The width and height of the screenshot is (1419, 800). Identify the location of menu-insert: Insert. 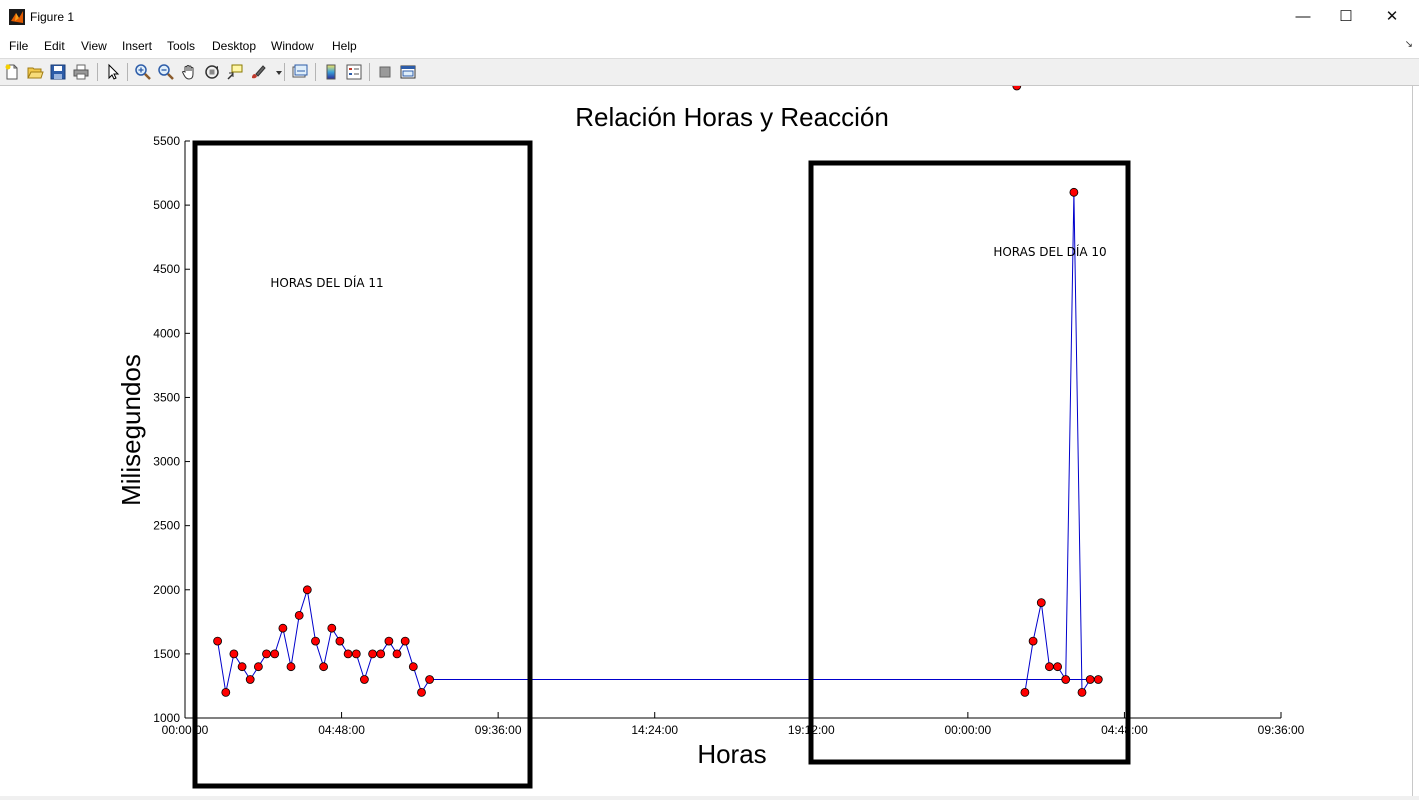
(137, 46).